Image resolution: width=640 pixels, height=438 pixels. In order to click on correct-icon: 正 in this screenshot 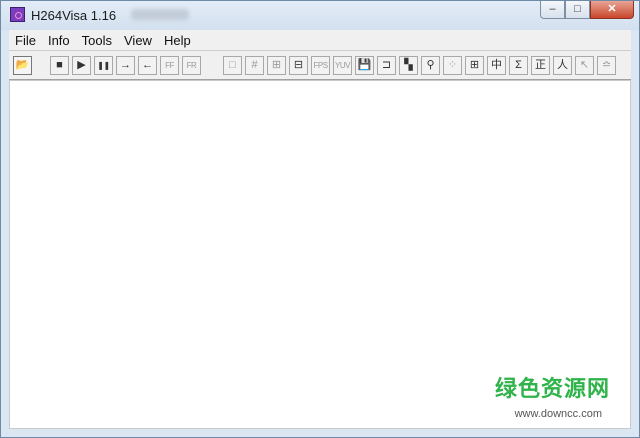, I will do `click(540, 65)`.